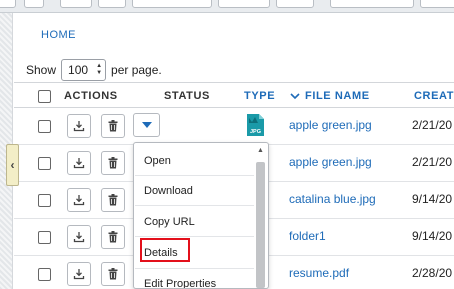 This screenshot has height=289, width=454. What do you see at coordinates (255, 132) in the screenshot?
I see `file-type-label: JPG` at bounding box center [255, 132].